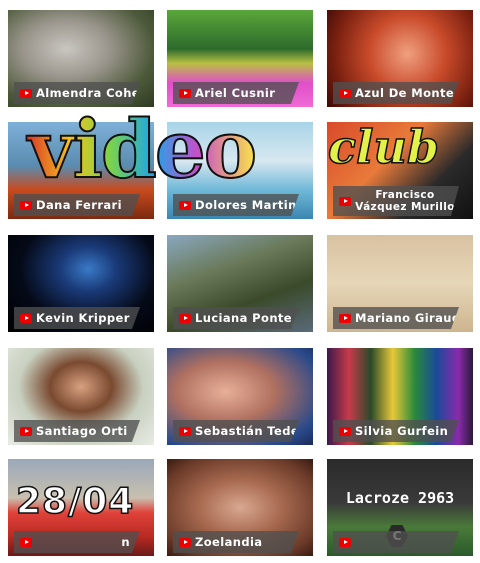 The width and height of the screenshot is (480, 563). I want to click on artist-name: n, so click(125, 542).